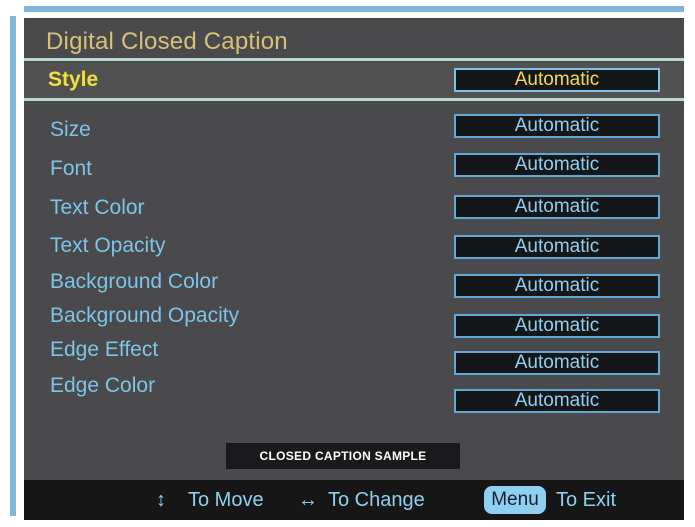 This screenshot has width=695, height=527. Describe the element at coordinates (515, 500) in the screenshot. I see `menu-button: Menu` at that location.